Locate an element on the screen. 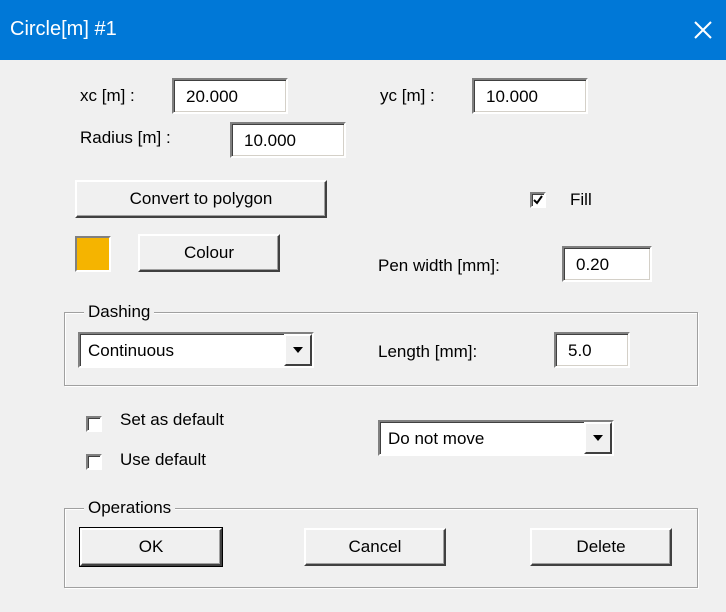 The width and height of the screenshot is (726, 612). move-mode-select: Do not move is located at coordinates (496, 438).